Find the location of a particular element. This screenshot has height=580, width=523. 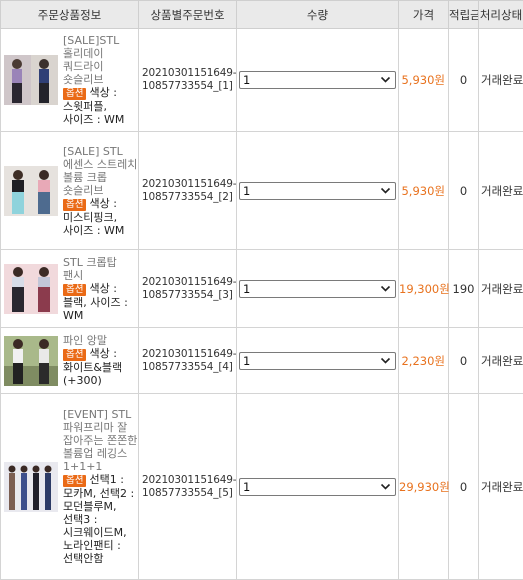

order-number-cell: 20210301151649- 10857733554_[5] is located at coordinates (187, 486).